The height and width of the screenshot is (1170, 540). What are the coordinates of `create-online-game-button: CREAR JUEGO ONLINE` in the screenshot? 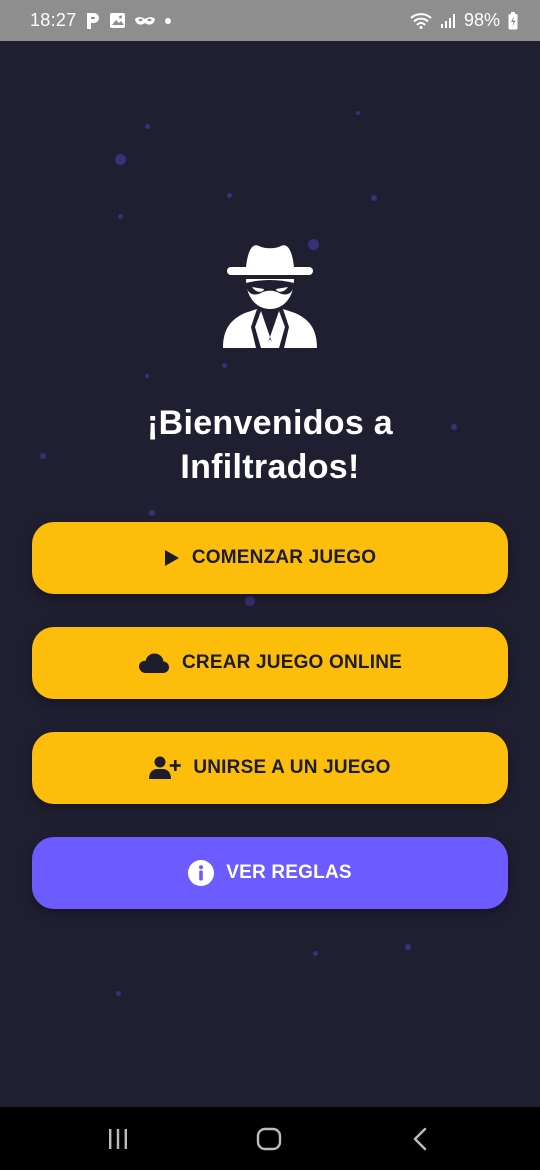 It's located at (270, 663).